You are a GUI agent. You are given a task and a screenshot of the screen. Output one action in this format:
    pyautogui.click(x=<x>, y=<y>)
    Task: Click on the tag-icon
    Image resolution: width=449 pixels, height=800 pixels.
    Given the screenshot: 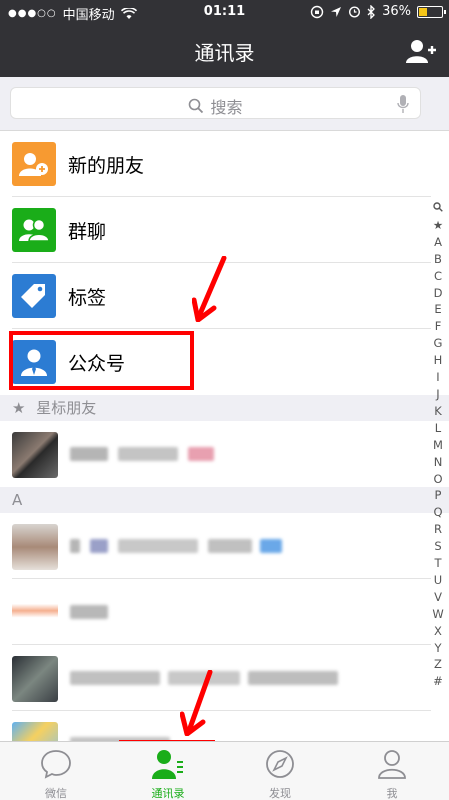 What is the action you would take?
    pyautogui.click(x=34, y=296)
    